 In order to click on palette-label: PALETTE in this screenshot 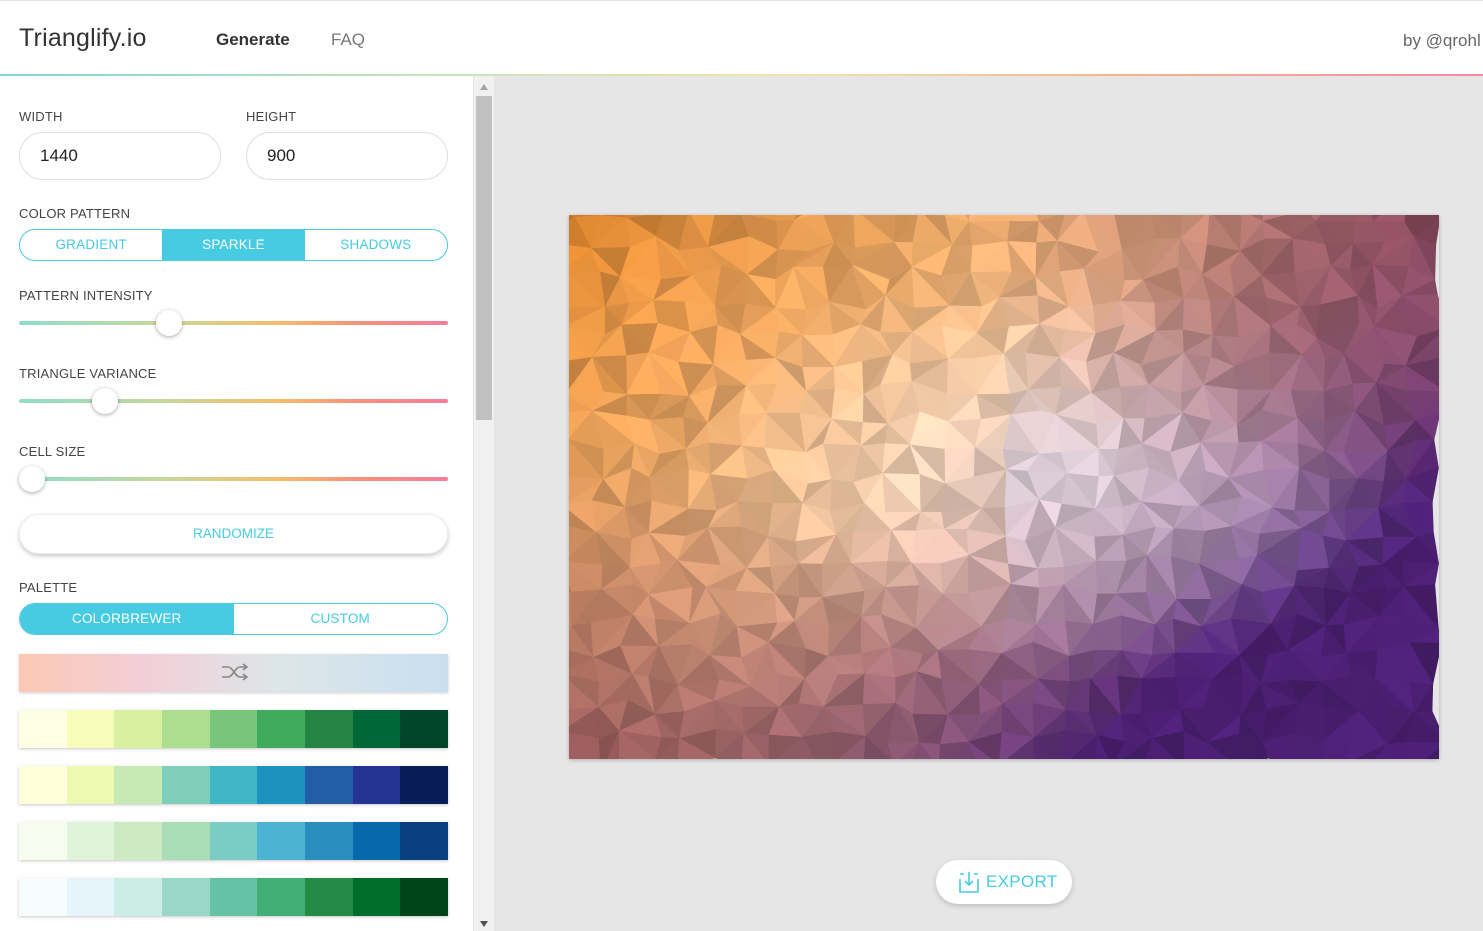, I will do `click(48, 587)`.